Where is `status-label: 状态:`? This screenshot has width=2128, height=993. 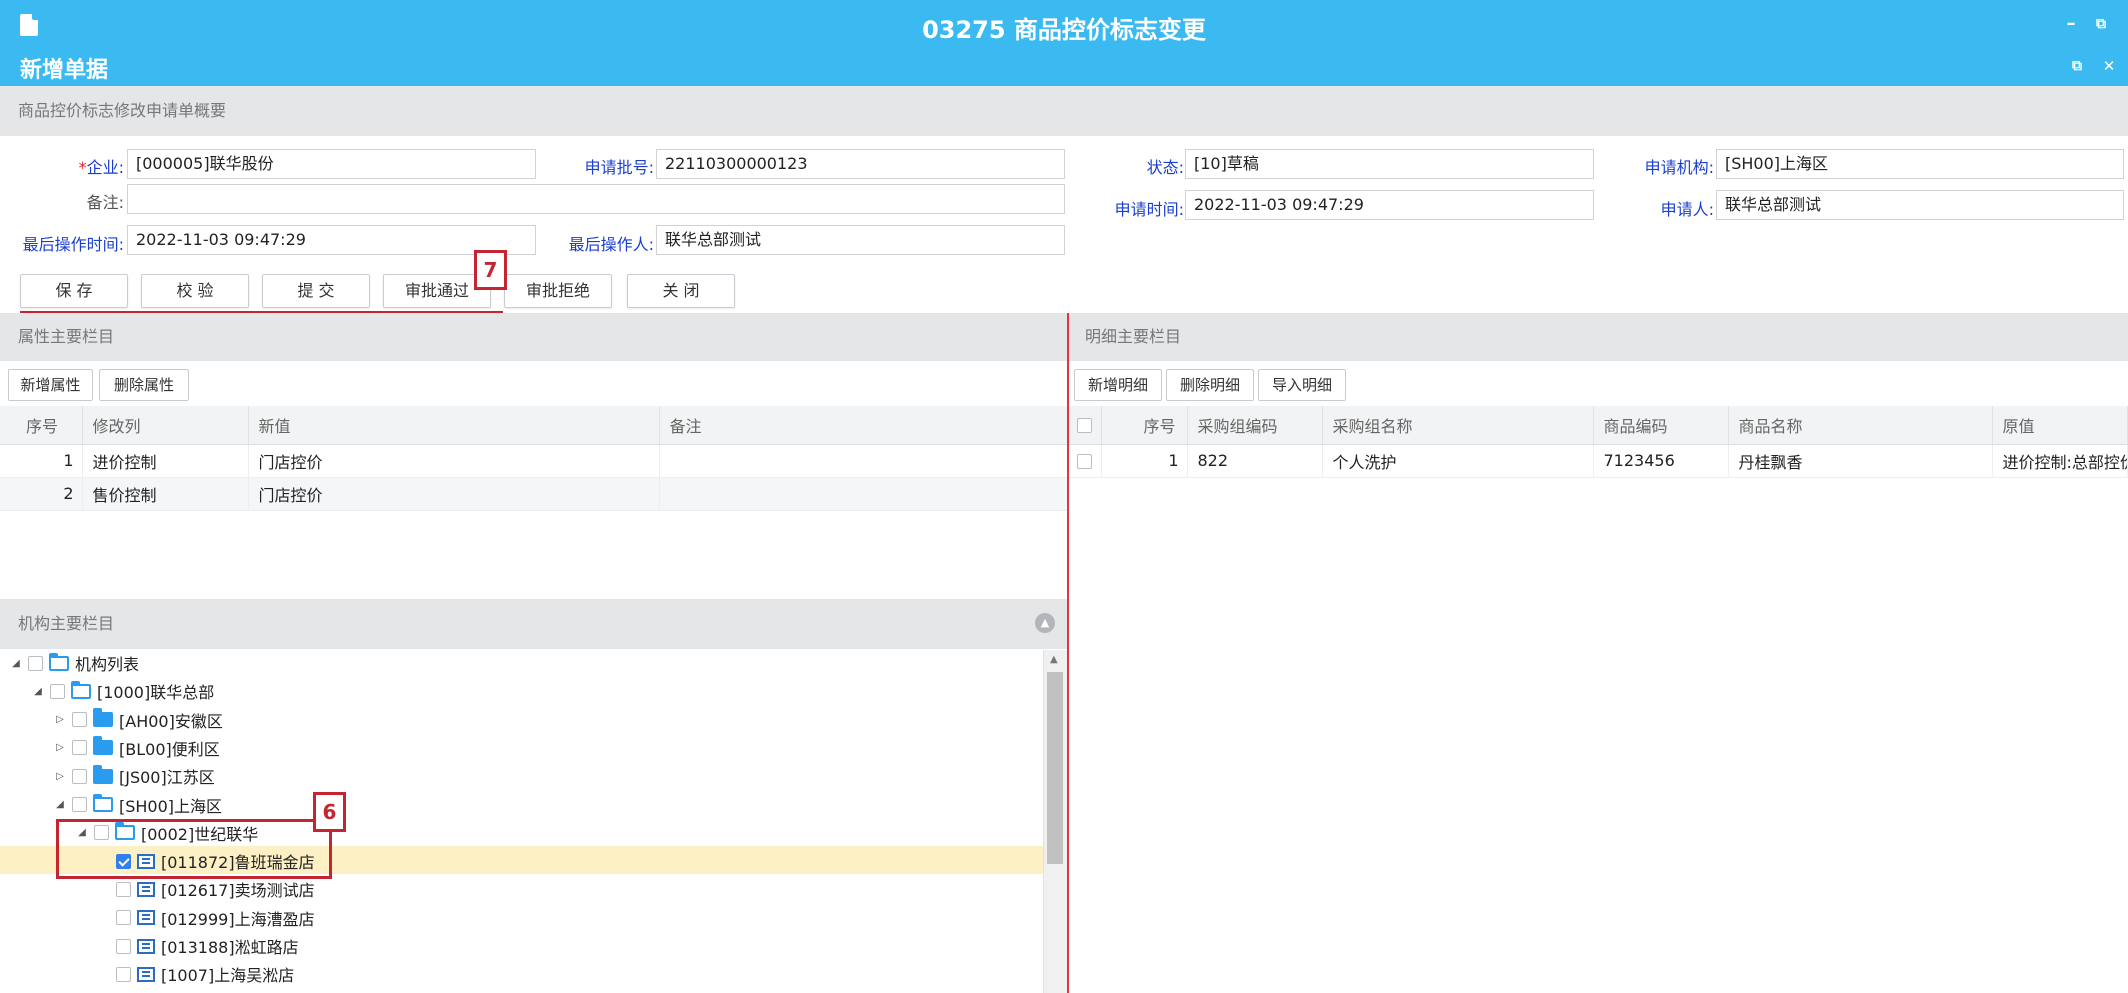
status-label: 状态: is located at coordinates (1165, 167).